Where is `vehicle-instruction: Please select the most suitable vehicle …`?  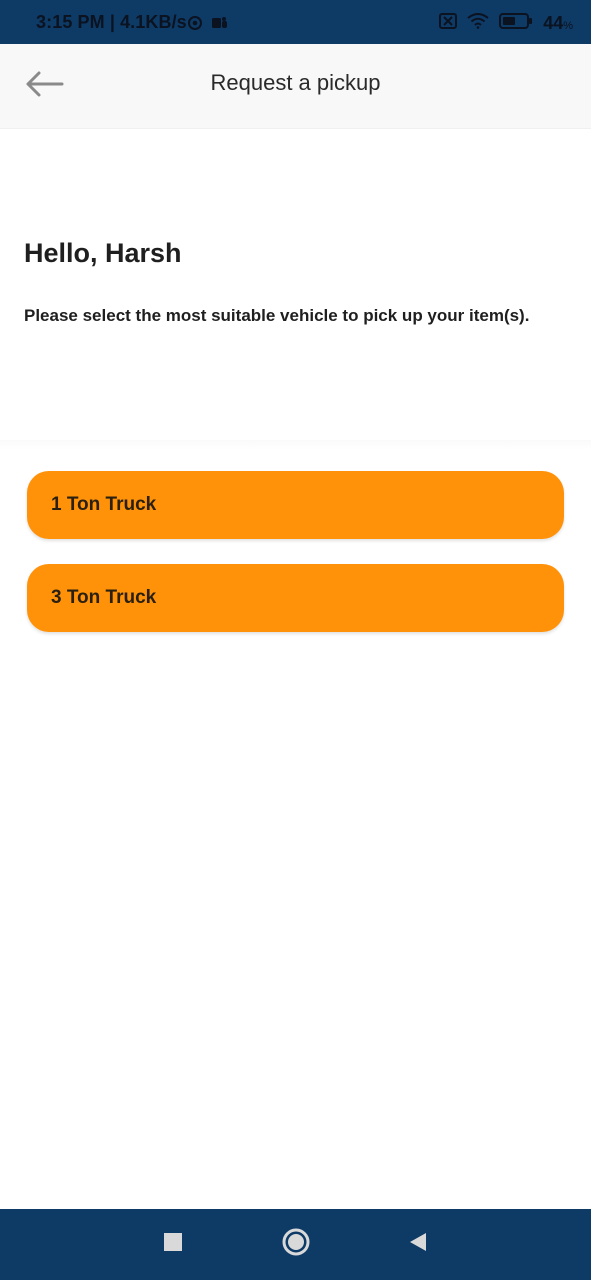 vehicle-instruction: Please select the most suitable vehicle … is located at coordinates (277, 315).